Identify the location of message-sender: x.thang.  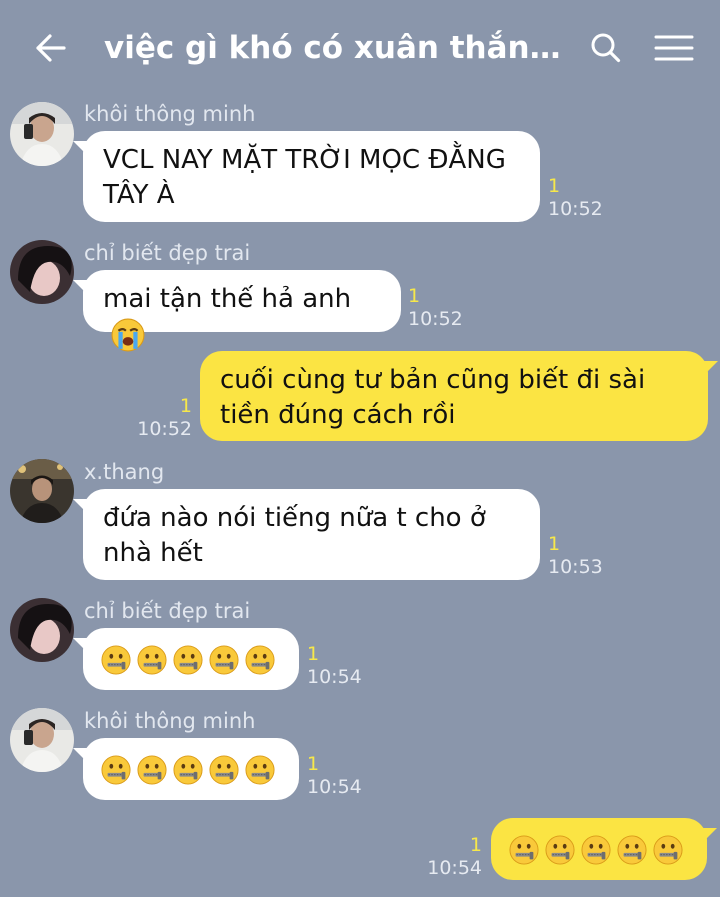
(124, 472).